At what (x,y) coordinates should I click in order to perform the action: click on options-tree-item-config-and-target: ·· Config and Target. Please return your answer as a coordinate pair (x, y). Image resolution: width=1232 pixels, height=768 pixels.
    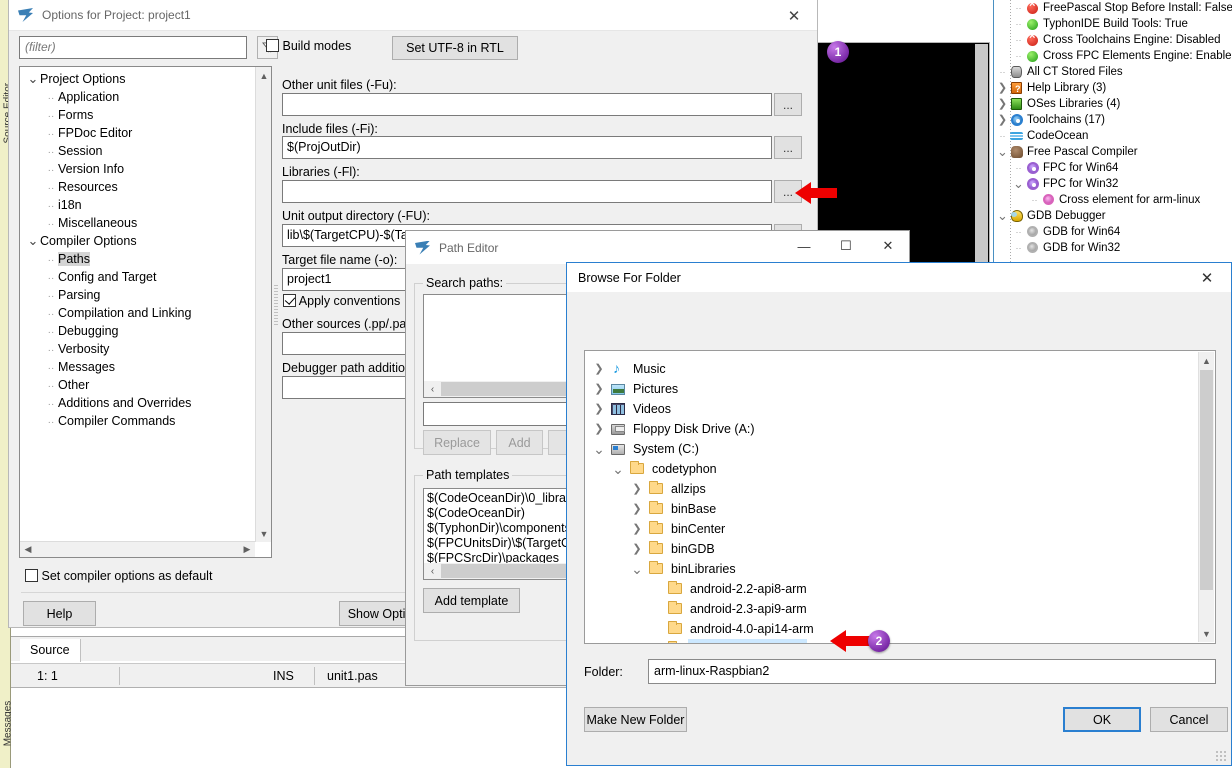
    Looking at the image, I should click on (137, 277).